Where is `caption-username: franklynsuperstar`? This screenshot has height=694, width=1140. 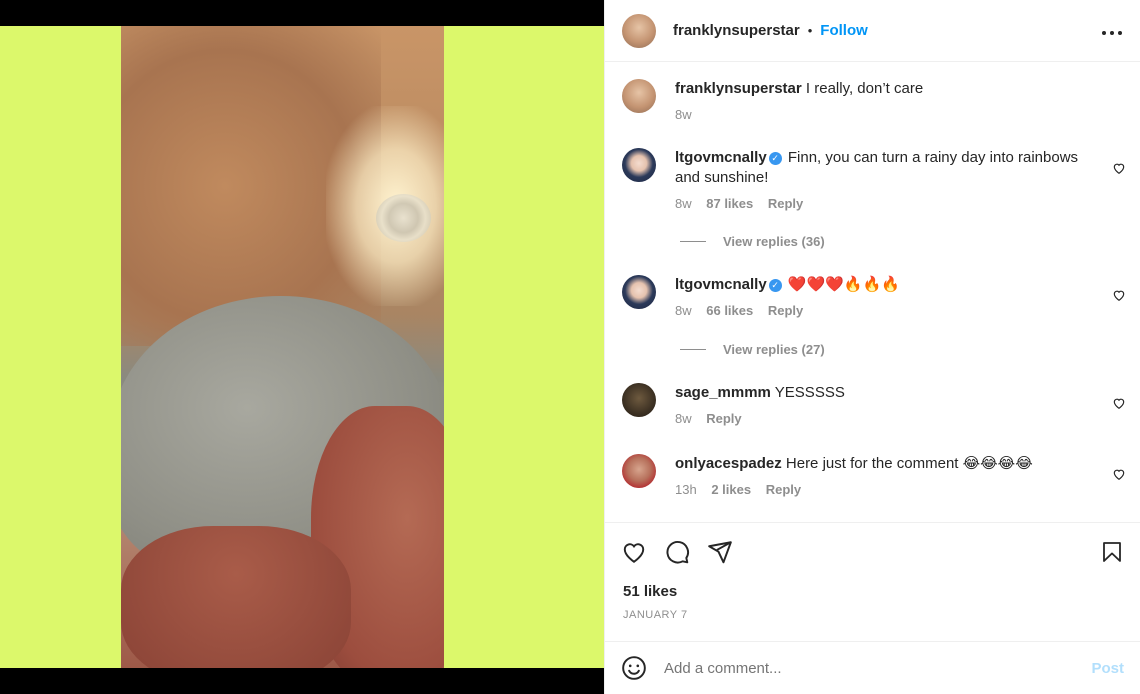
caption-username: franklynsuperstar is located at coordinates (738, 88).